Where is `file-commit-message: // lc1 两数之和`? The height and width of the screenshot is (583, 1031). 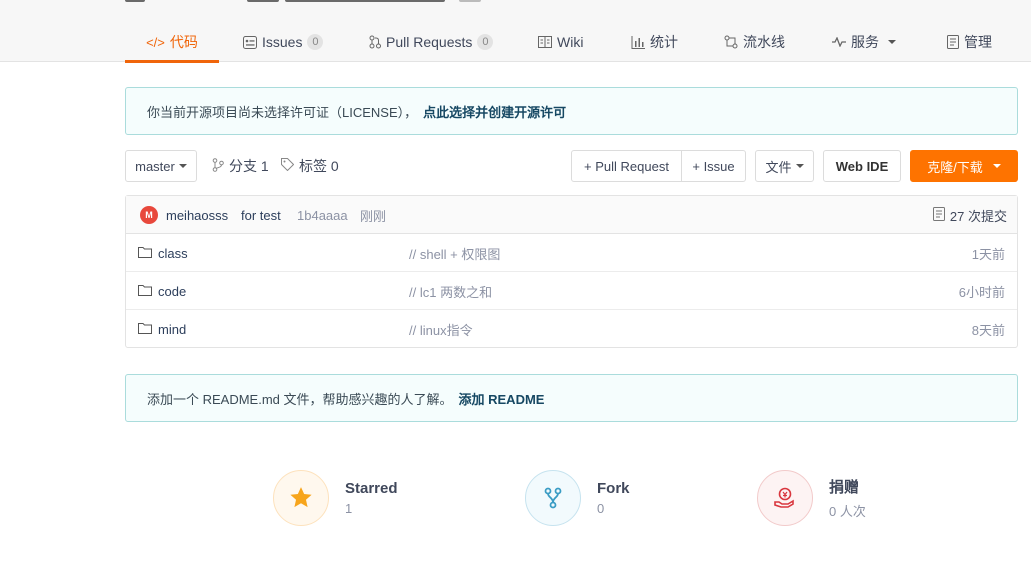 file-commit-message: // lc1 两数之和 is located at coordinates (450, 291).